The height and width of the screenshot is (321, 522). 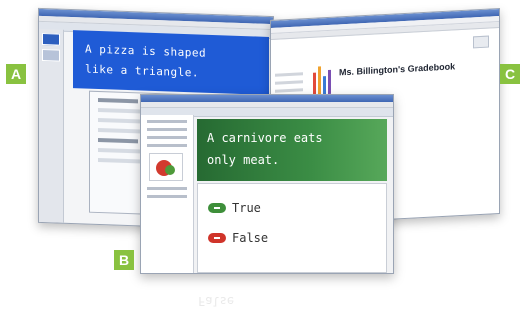 What do you see at coordinates (146, 51) in the screenshot?
I see `slide-text-line1: A pizza is shaped` at bounding box center [146, 51].